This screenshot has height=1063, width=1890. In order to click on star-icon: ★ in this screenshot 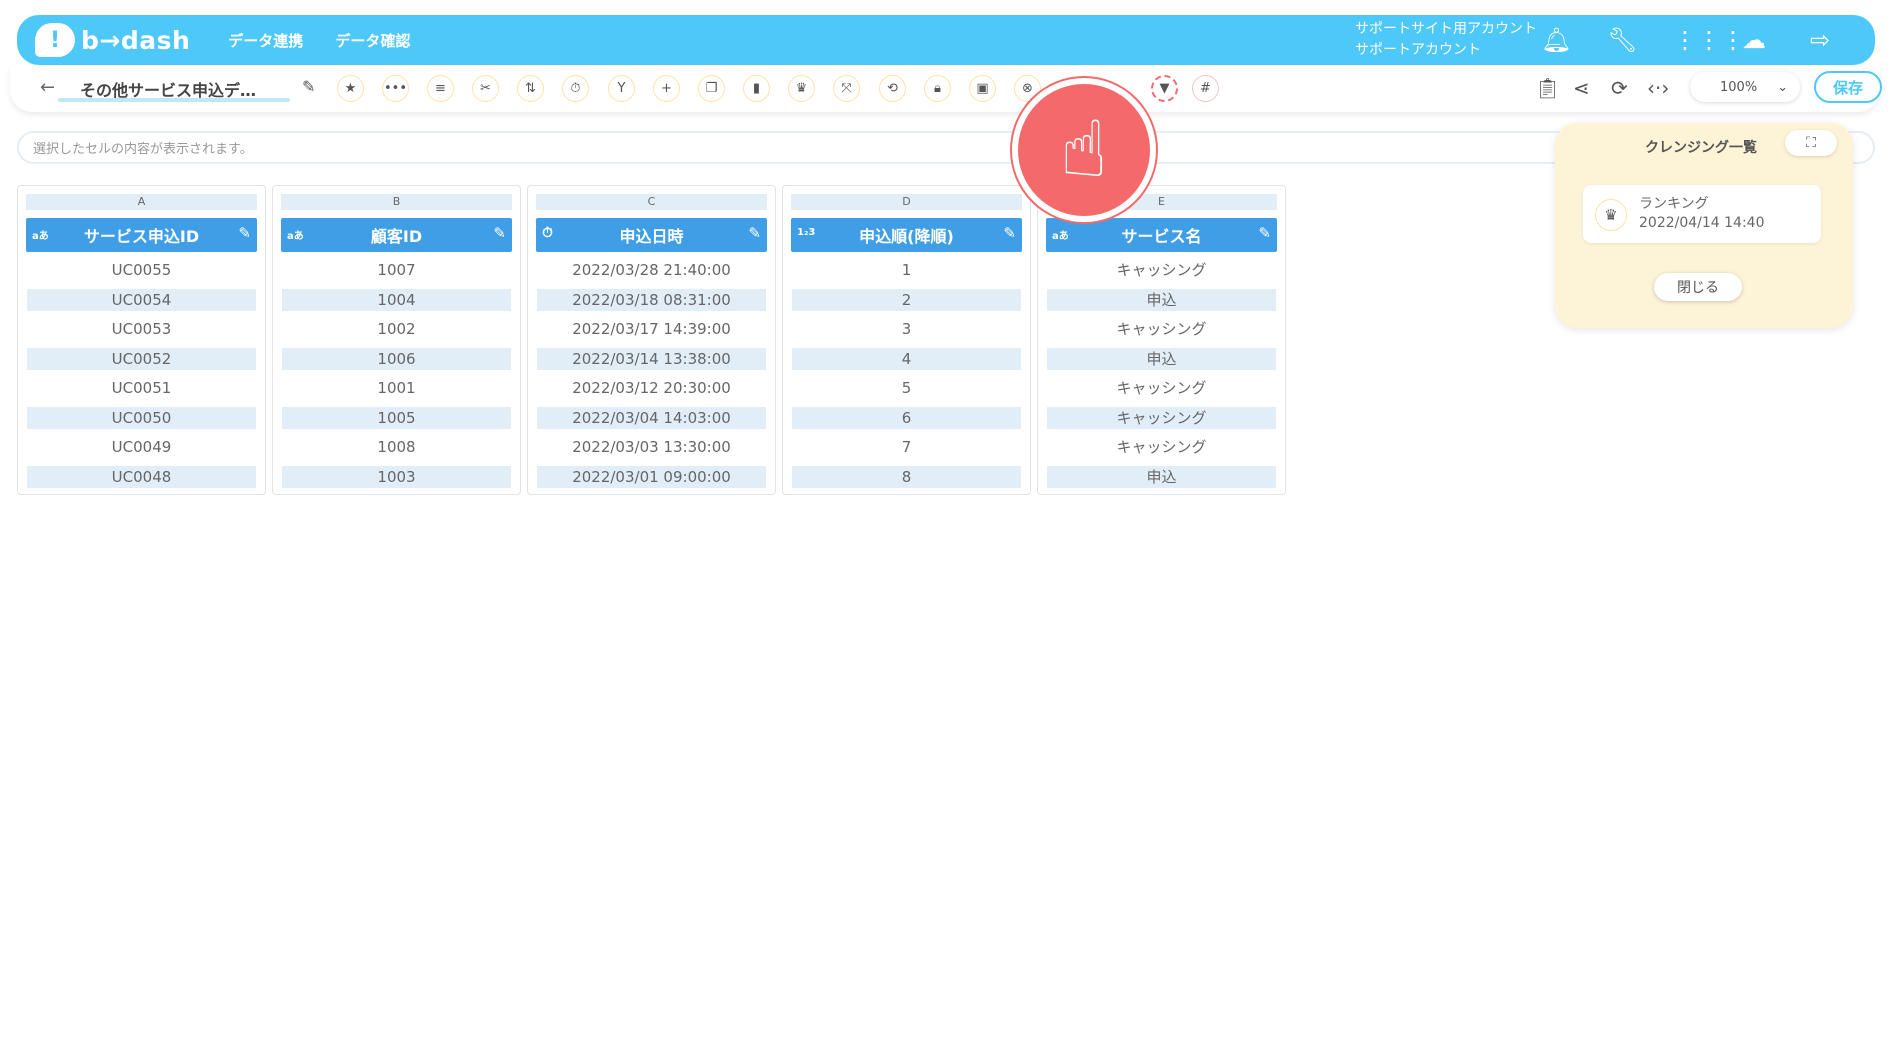, I will do `click(350, 88)`.